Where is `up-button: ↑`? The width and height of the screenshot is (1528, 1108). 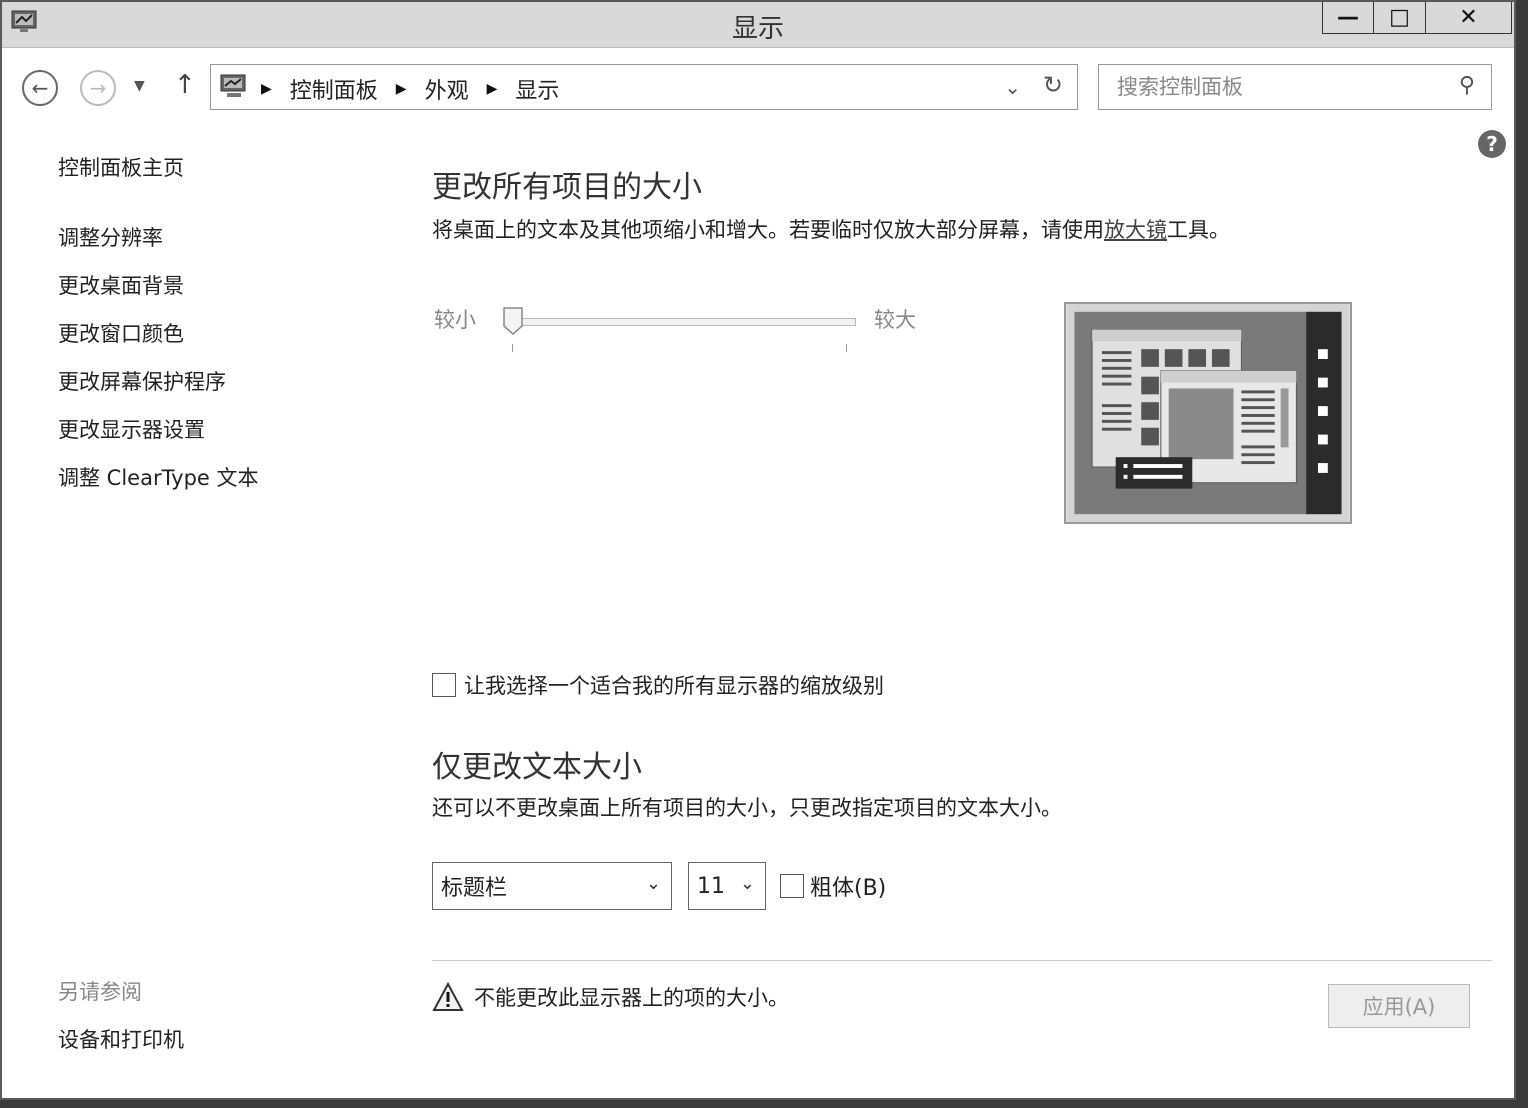 up-button: ↑ is located at coordinates (185, 85).